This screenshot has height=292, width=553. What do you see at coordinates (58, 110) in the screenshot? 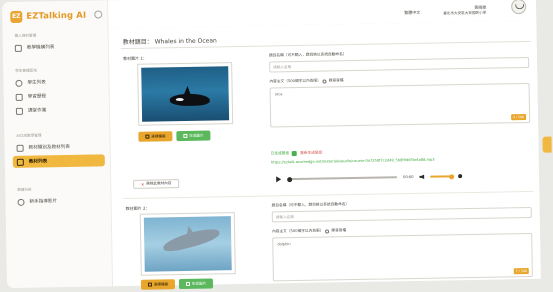
I see `sidebar-item-homework: 課堂作業` at bounding box center [58, 110].